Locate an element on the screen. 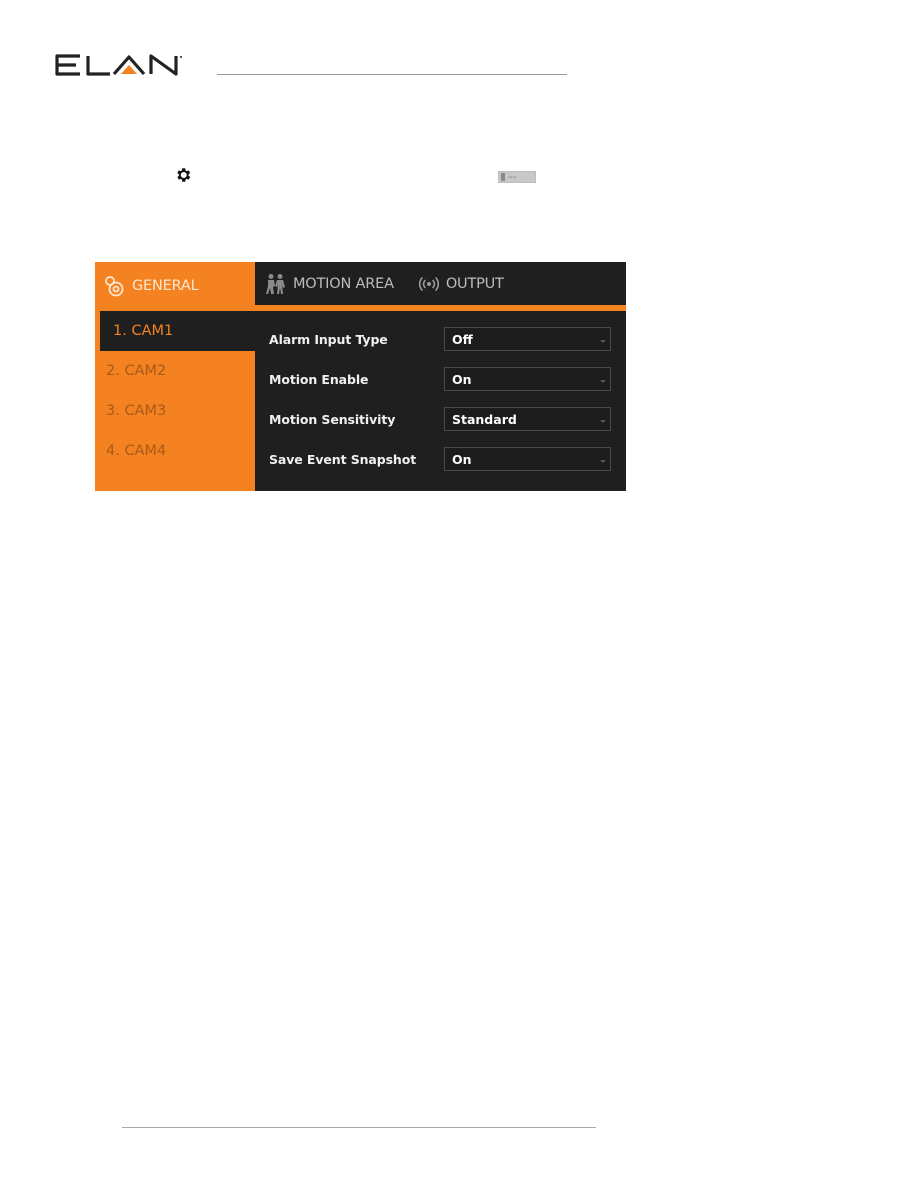  alarm-input-type-select: Off is located at coordinates (527, 339).